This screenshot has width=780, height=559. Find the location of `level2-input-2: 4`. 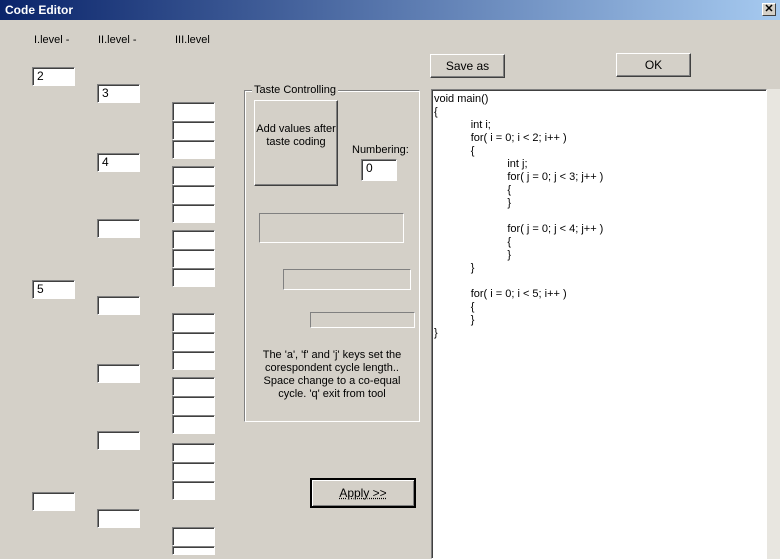

level2-input-2: 4 is located at coordinates (118, 162).